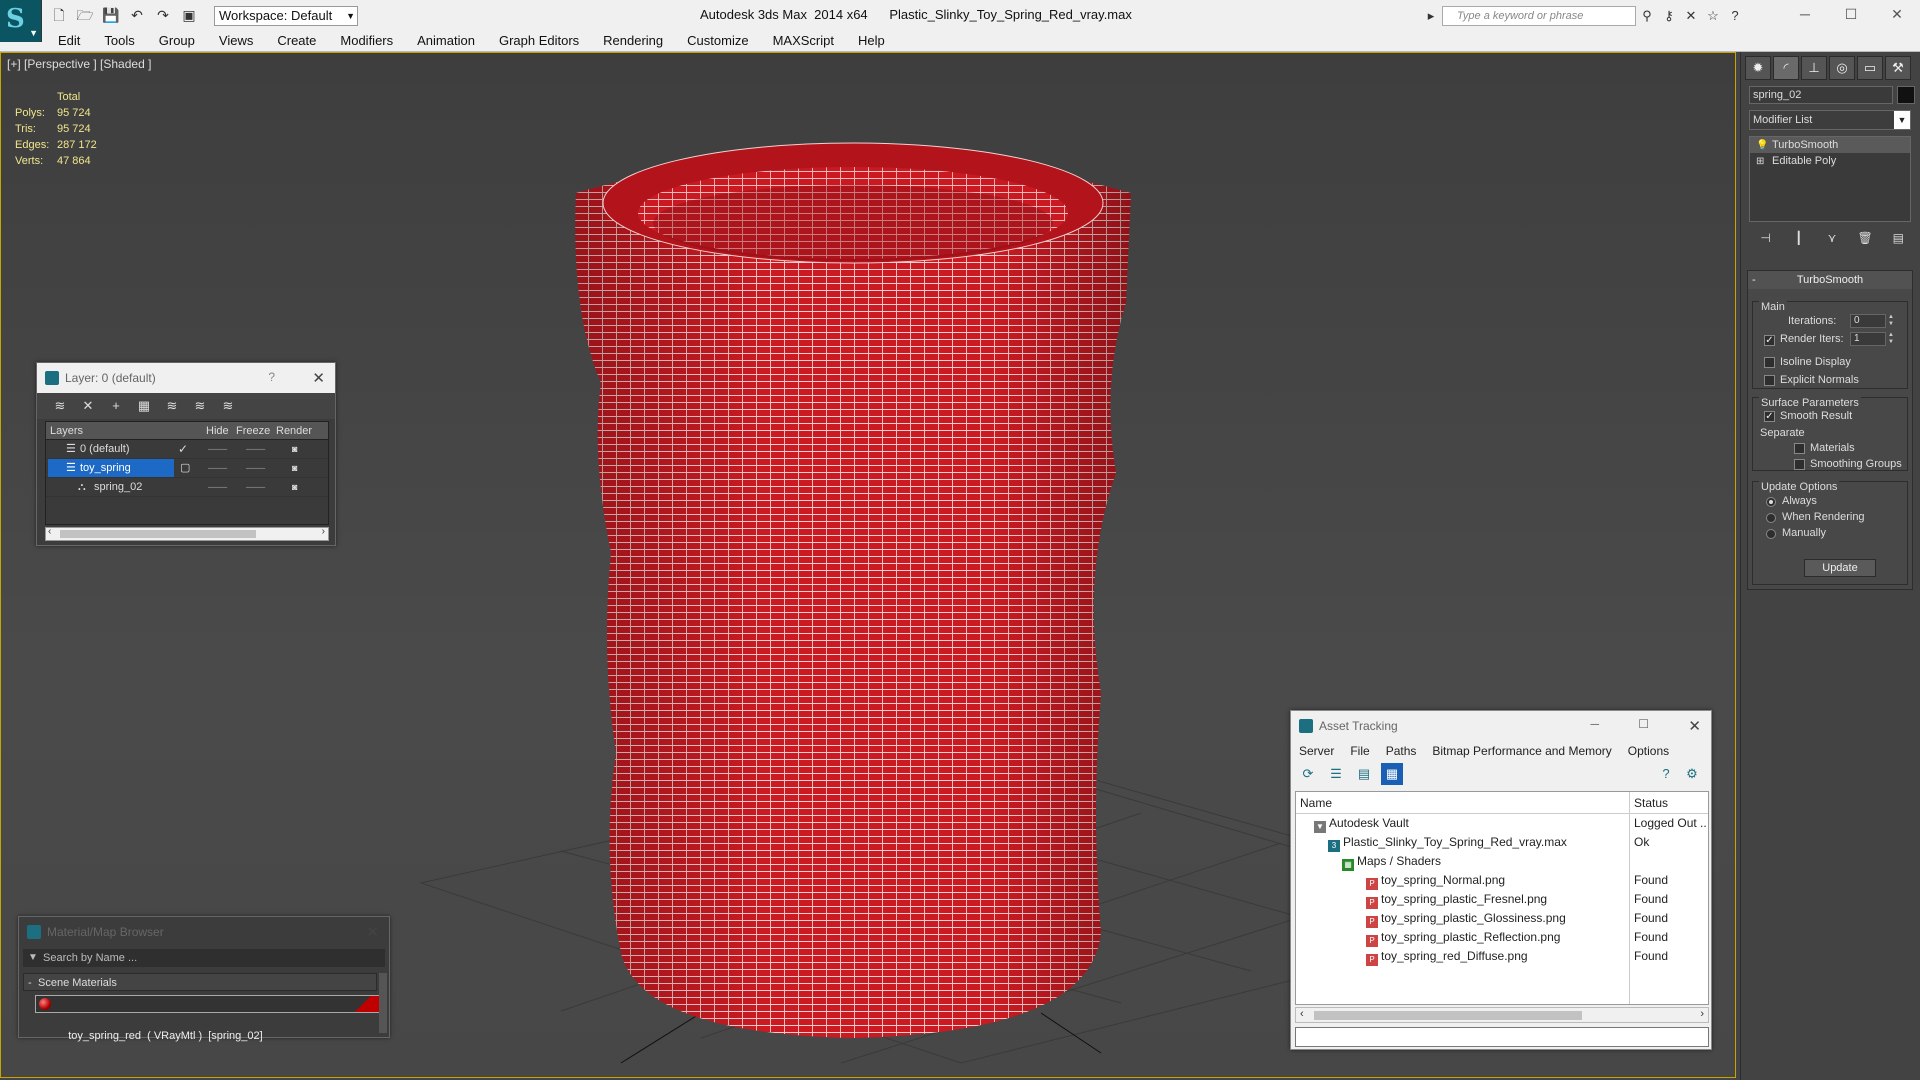  I want to click on menu-modifiers: Modifiers, so click(366, 40).